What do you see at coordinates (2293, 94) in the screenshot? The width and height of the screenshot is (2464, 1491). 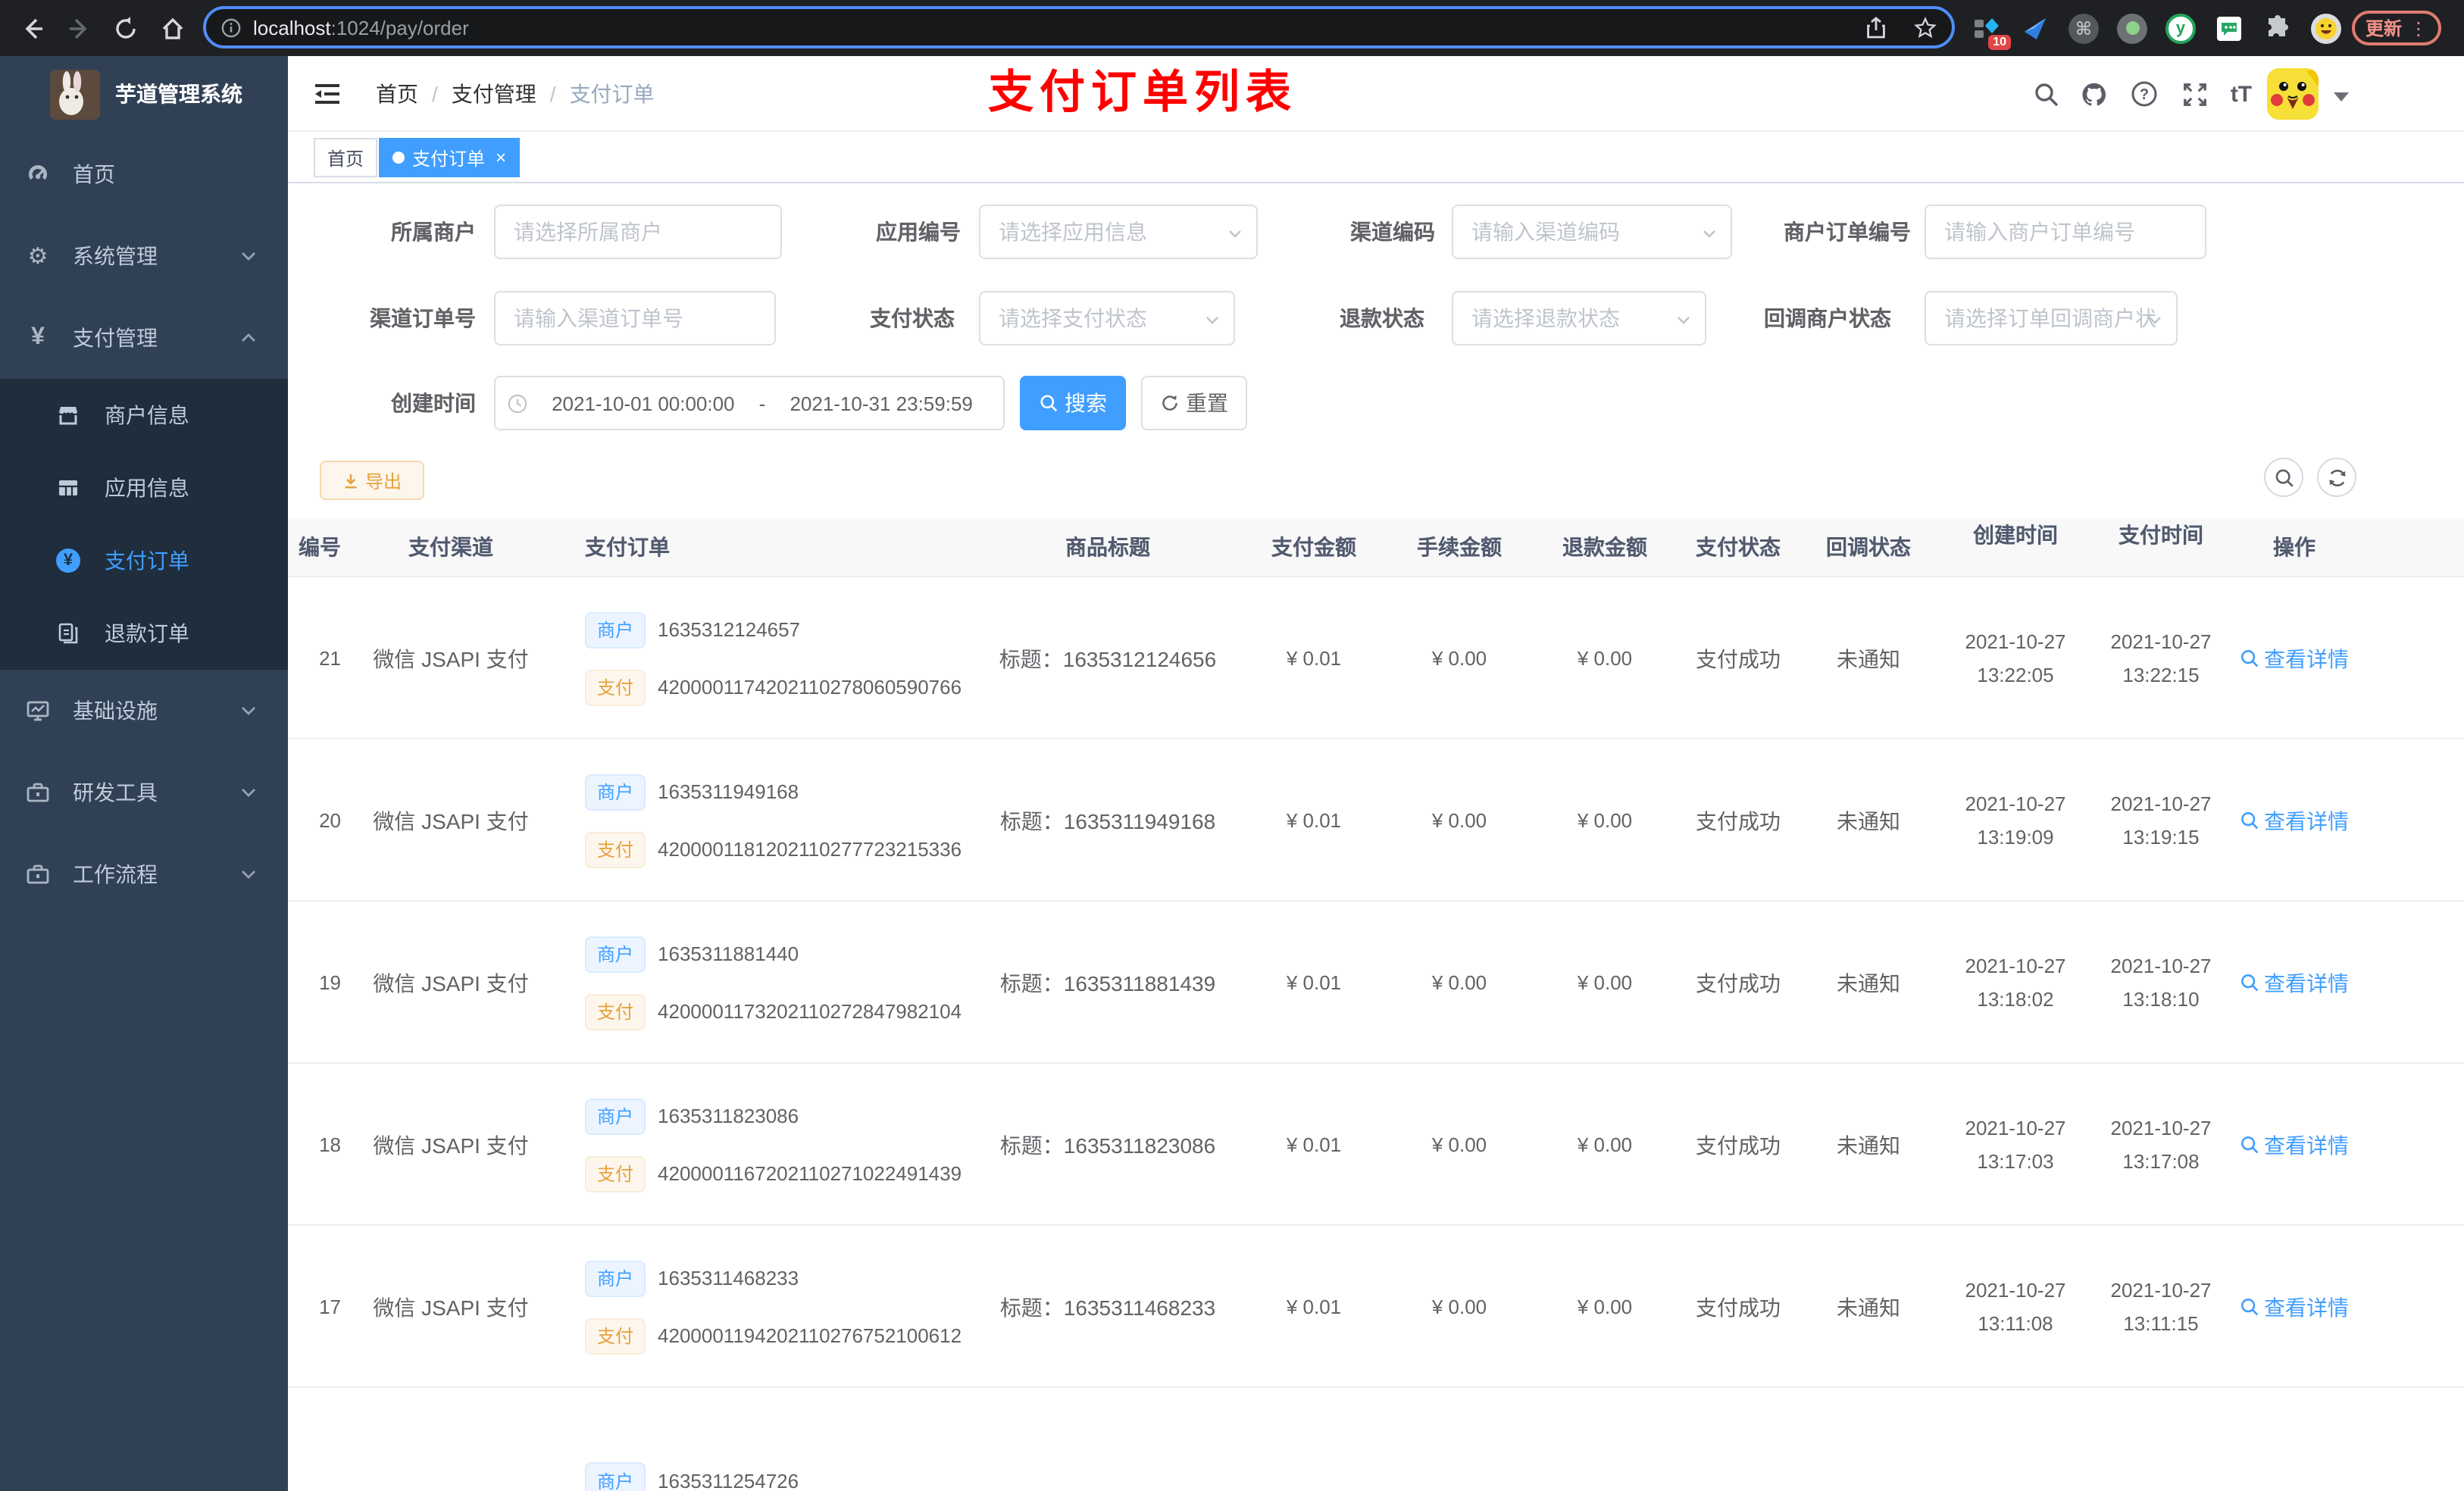 I see `user-avatar` at bounding box center [2293, 94].